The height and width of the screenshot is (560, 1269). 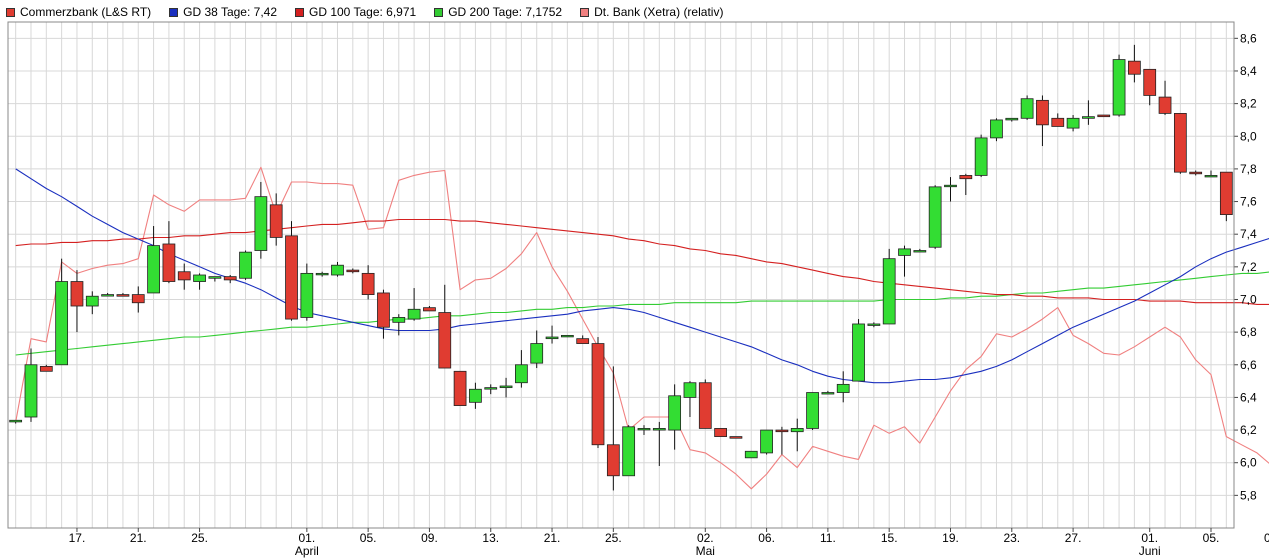 I want to click on x-tick-label: 21., so click(x=138, y=538).